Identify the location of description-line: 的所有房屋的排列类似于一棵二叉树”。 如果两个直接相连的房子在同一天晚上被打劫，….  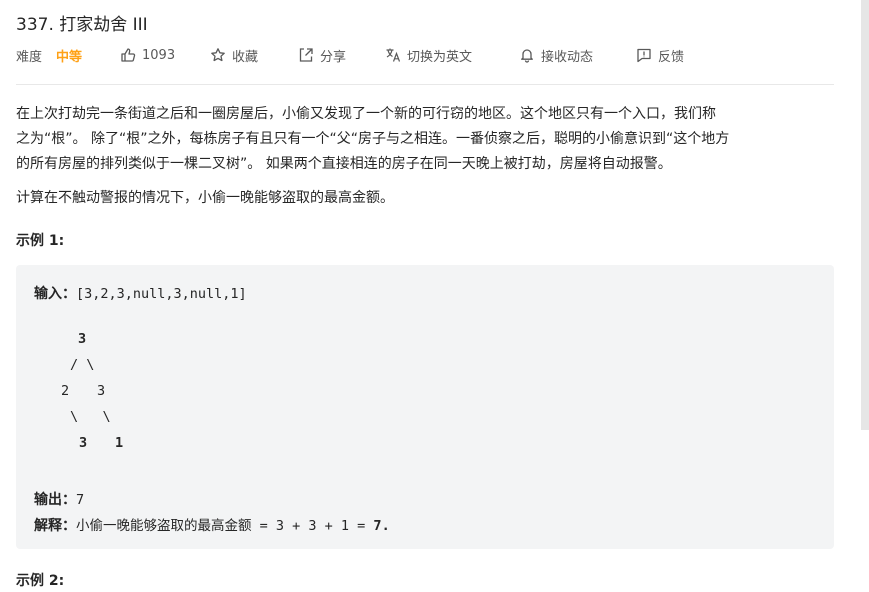
(344, 164).